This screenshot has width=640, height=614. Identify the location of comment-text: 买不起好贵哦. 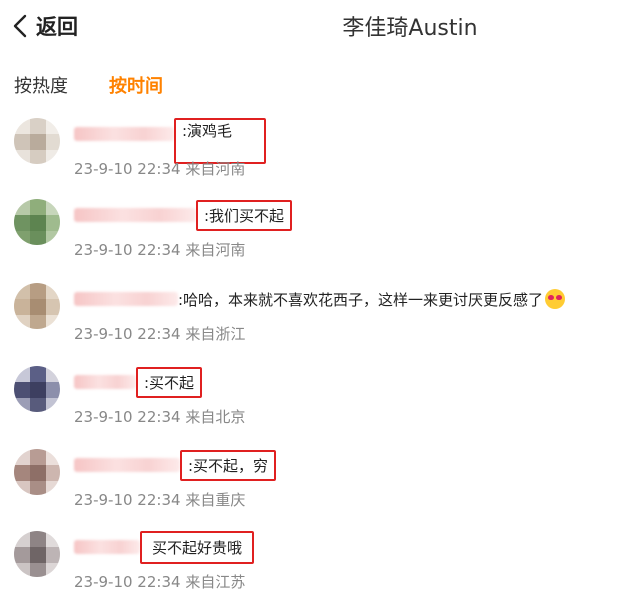
(197, 547).